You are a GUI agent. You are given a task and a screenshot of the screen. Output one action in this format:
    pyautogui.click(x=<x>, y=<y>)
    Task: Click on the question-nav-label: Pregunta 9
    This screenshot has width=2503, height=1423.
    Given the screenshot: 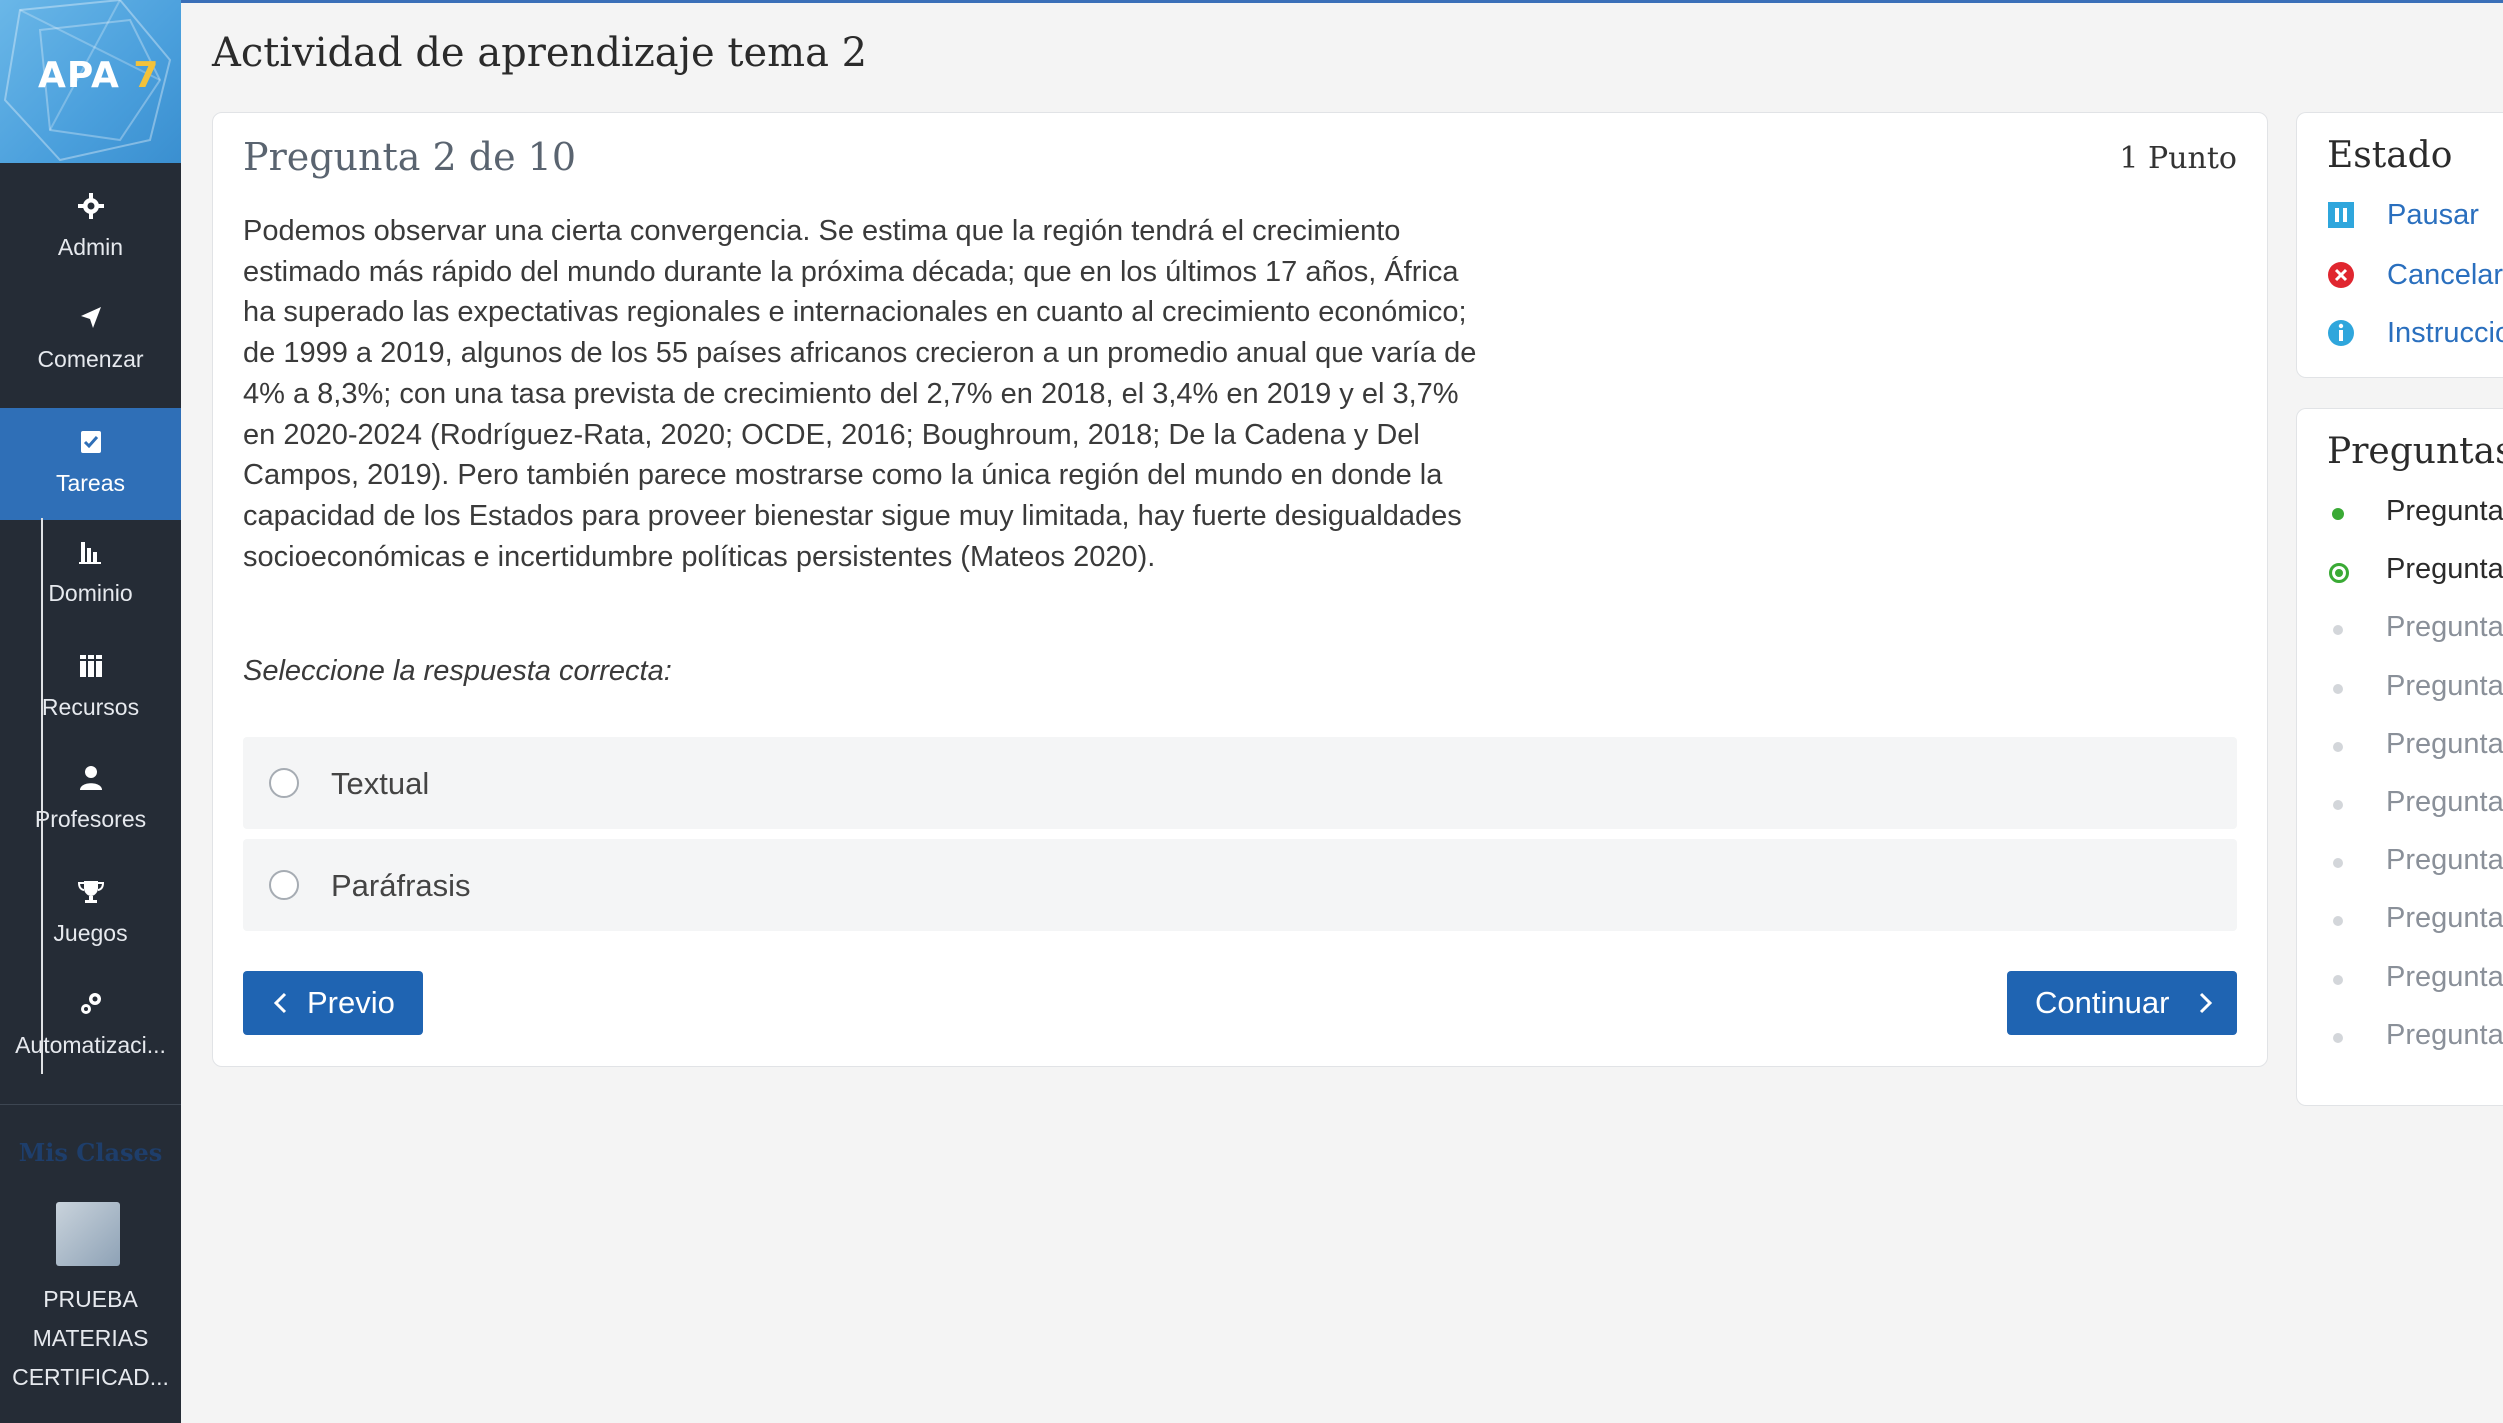 What is the action you would take?
    pyautogui.click(x=2444, y=977)
    